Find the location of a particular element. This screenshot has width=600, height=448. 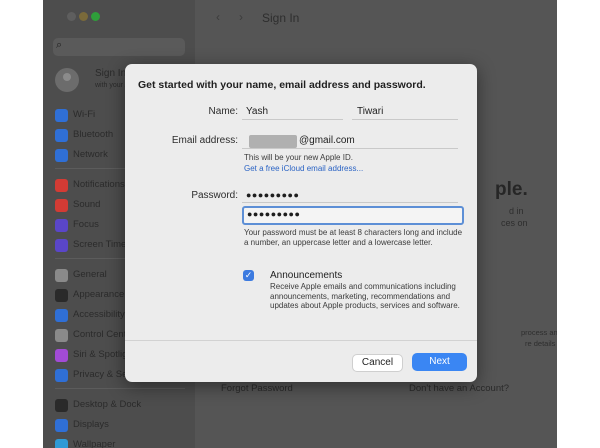

control-centre-icon is located at coordinates (61, 335).